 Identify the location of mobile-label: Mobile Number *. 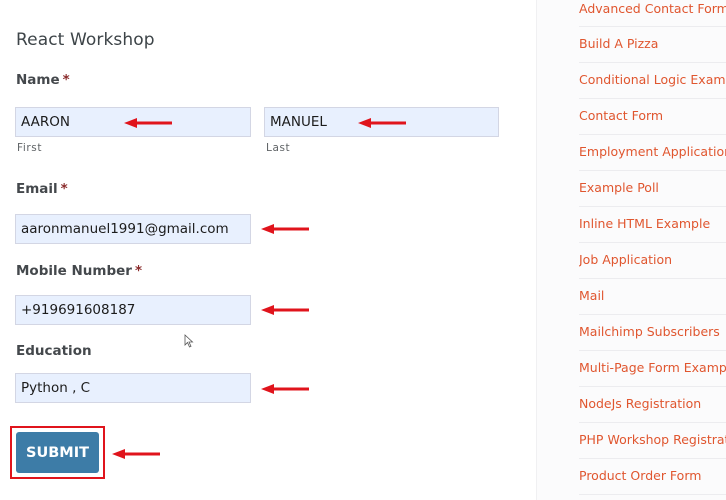
(79, 271).